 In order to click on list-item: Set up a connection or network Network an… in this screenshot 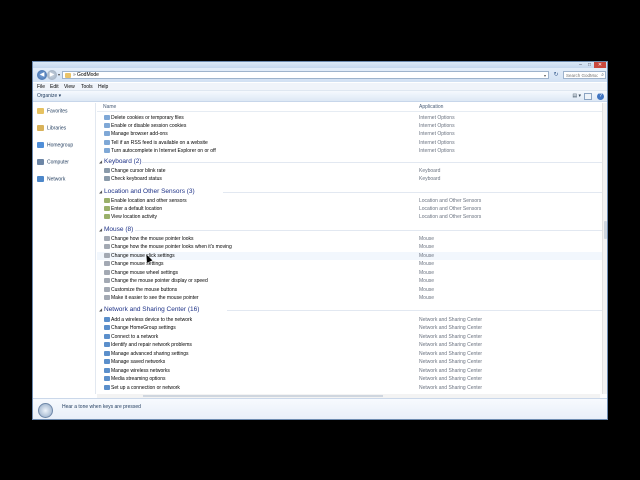, I will do `click(351, 388)`.